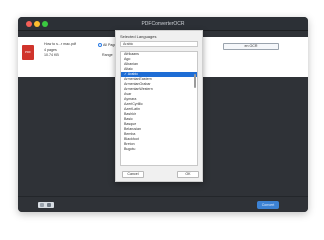 The image size is (324, 240). Describe the element at coordinates (49, 205) in the screenshot. I see `view-grid-icon` at that location.